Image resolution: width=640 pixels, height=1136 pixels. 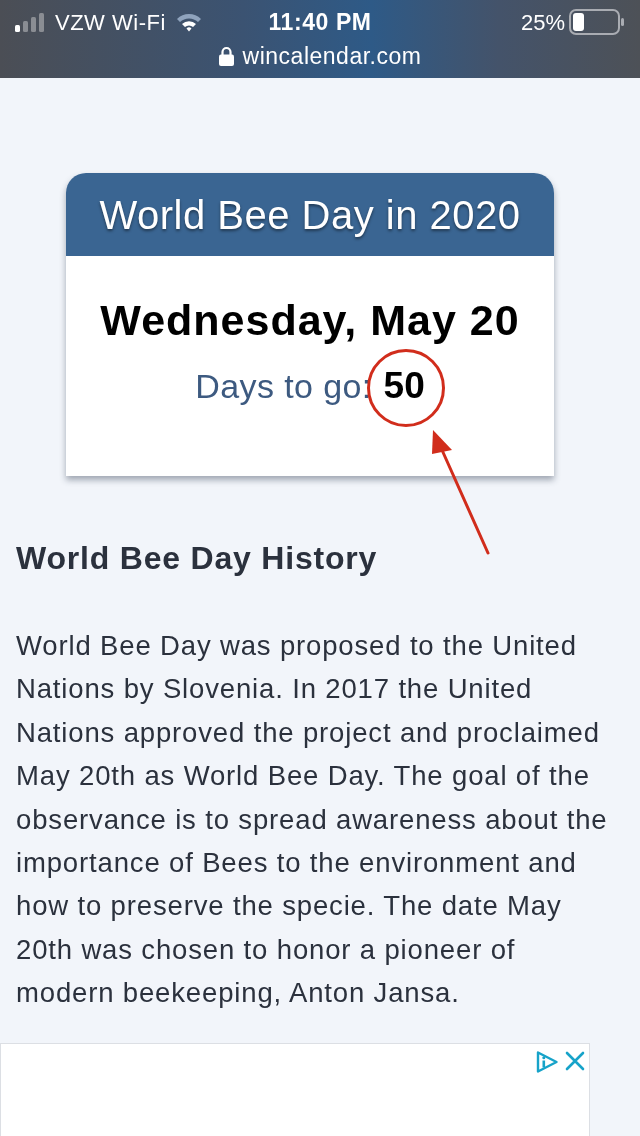 I want to click on battery-percentage: 25%, so click(x=542, y=22).